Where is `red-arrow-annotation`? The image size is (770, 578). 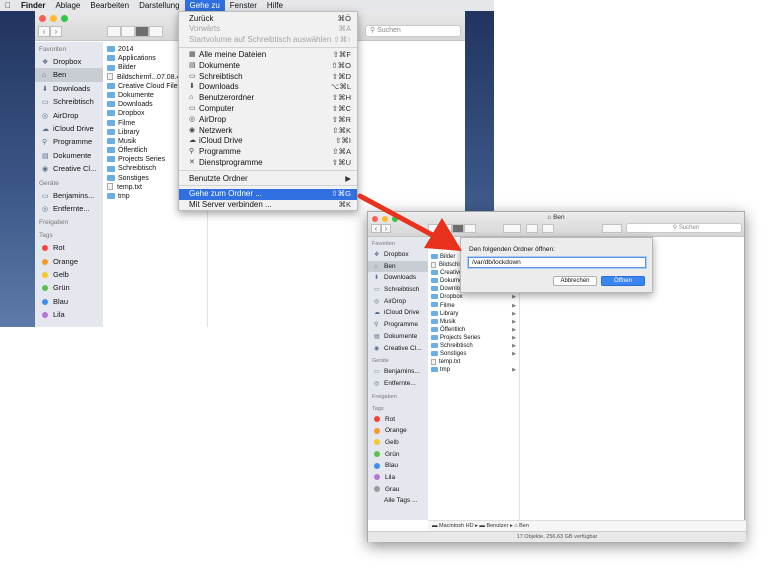
red-arrow-annotation is located at coordinates (409, 222).